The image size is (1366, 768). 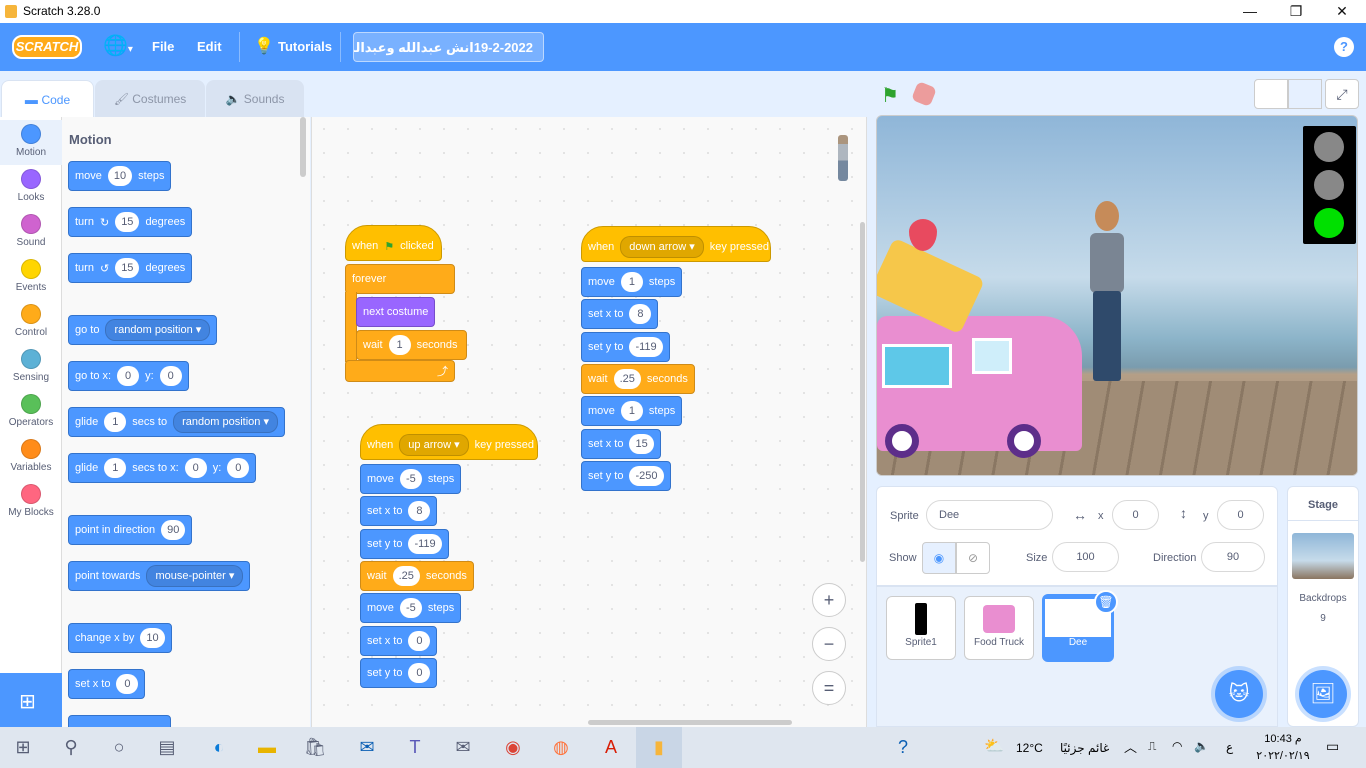 I want to click on size-input: 100, so click(x=1085, y=557).